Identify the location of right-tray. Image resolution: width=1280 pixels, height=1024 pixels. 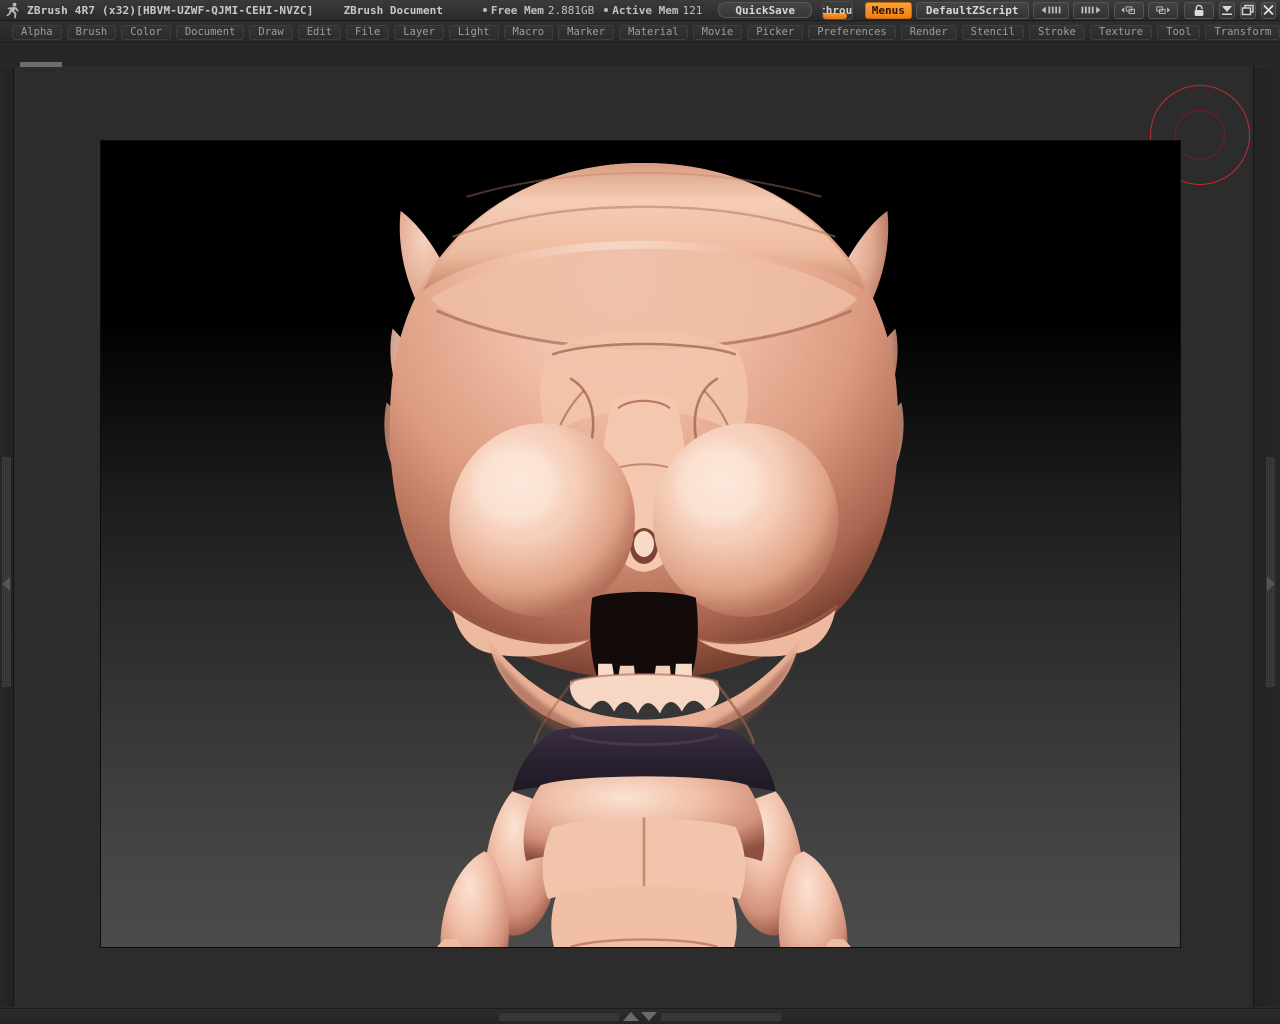
(1266, 537).